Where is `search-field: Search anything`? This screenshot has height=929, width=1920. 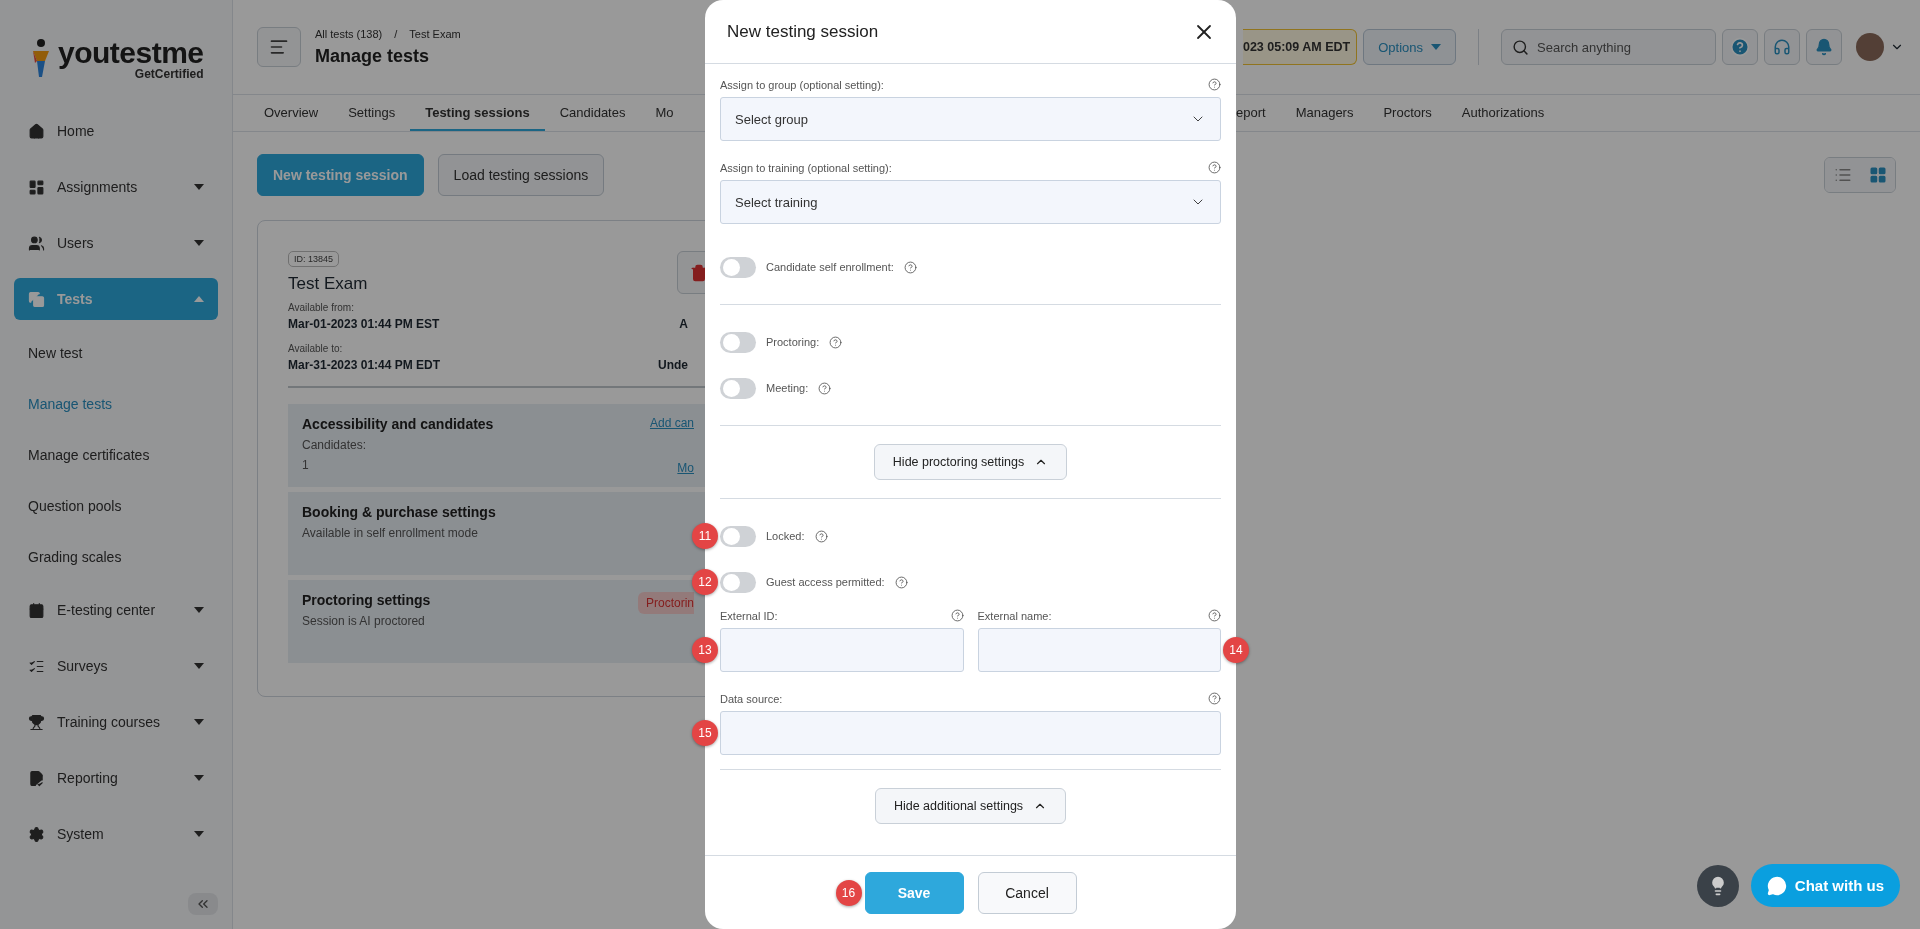
search-field: Search anything is located at coordinates (1608, 47).